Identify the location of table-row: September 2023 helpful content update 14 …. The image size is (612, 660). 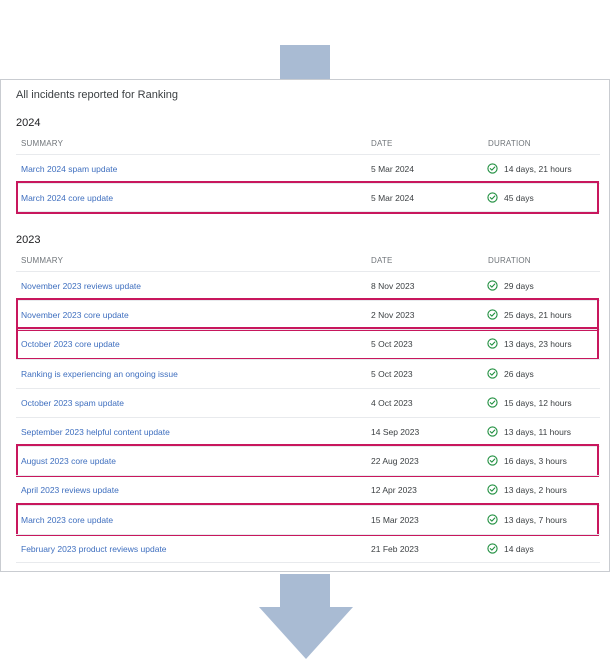
(308, 431).